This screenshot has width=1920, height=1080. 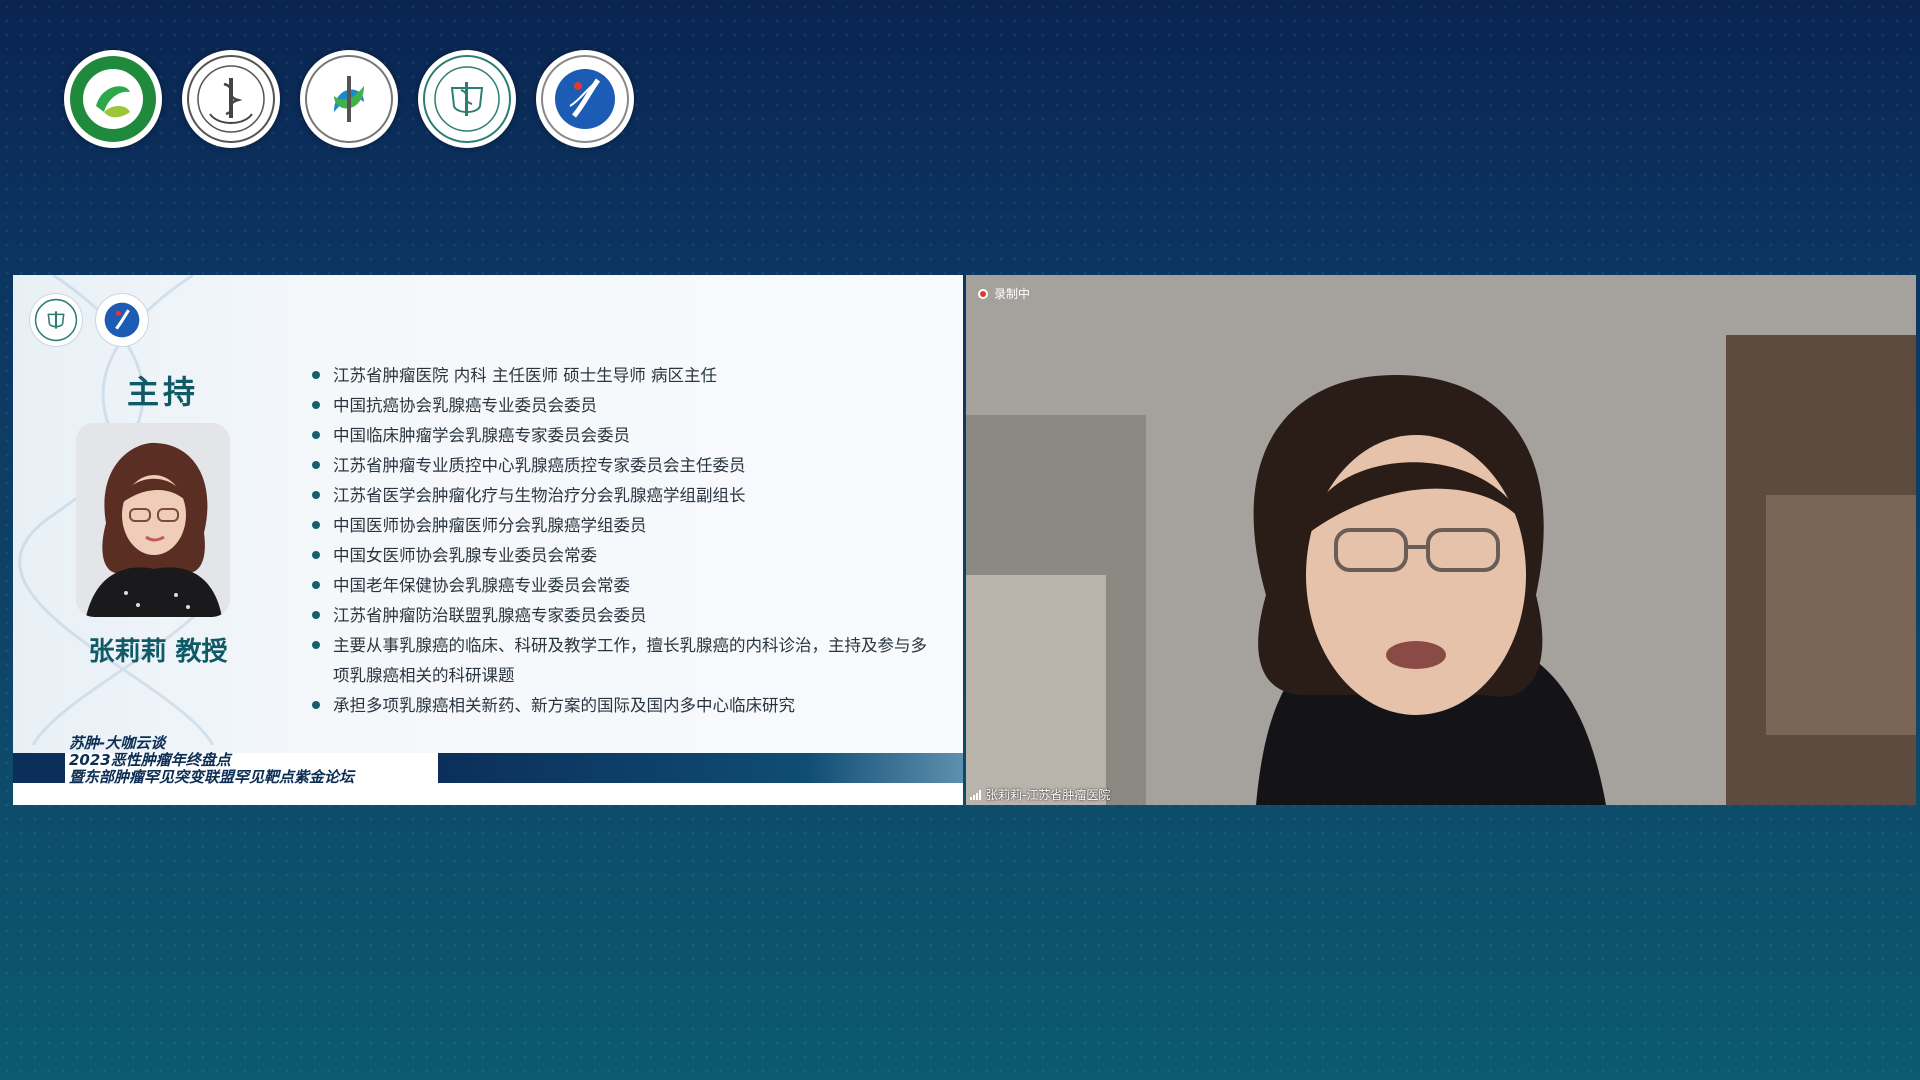 What do you see at coordinates (56, 320) in the screenshot?
I see `jiangsu-cancer-hospital-small-logo` at bounding box center [56, 320].